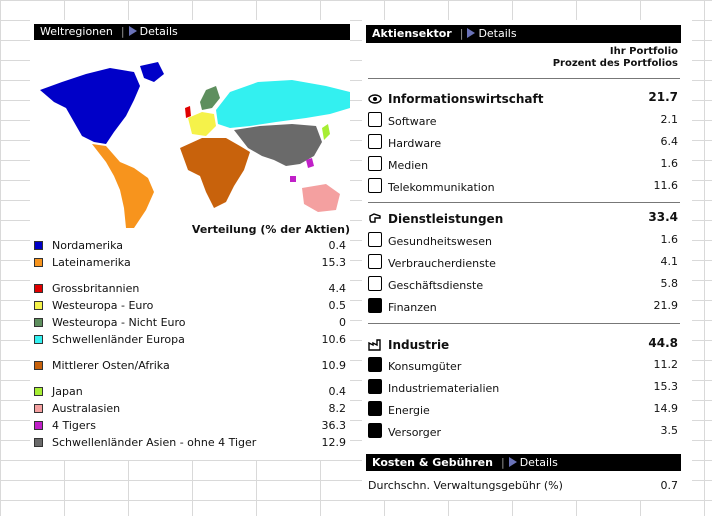  I want to click on hand-icon, so click(375, 218).